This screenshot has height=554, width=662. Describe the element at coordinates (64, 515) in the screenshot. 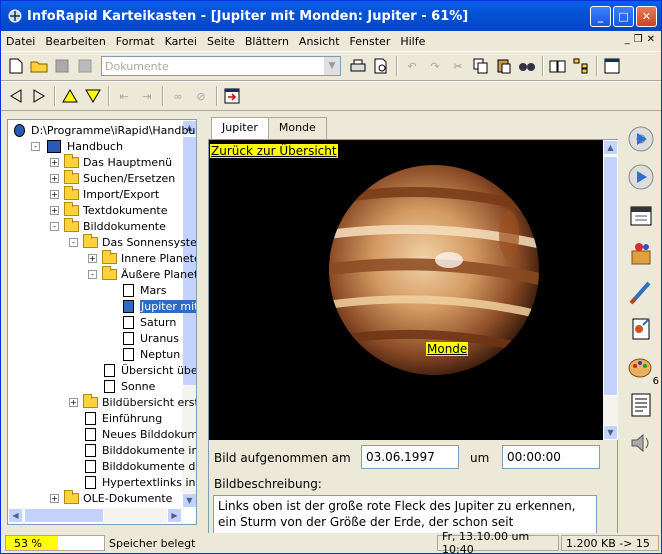

I see `tree-hscroll-thumb` at that location.